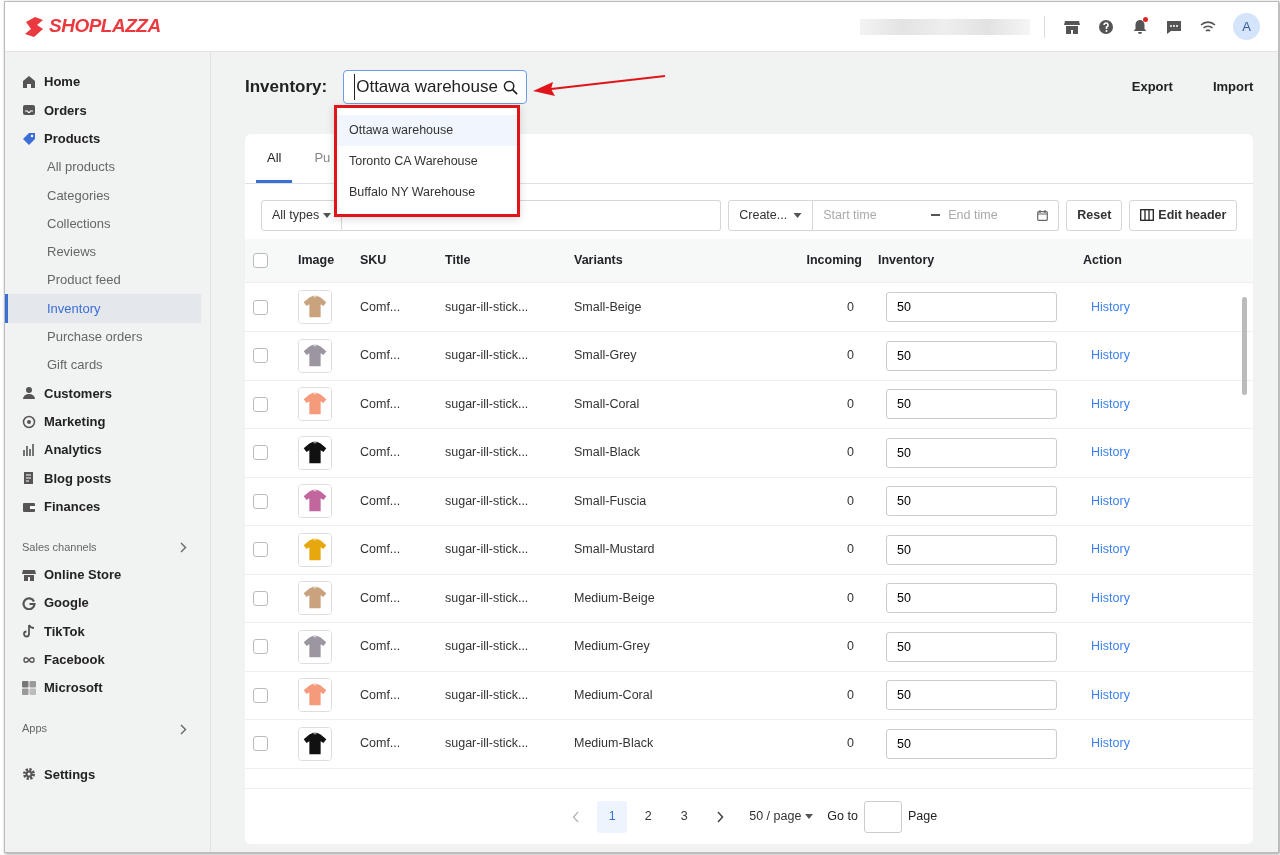 Image resolution: width=1280 pixels, height=855 pixels. I want to click on sidebar-item: Facebook, so click(103, 659).